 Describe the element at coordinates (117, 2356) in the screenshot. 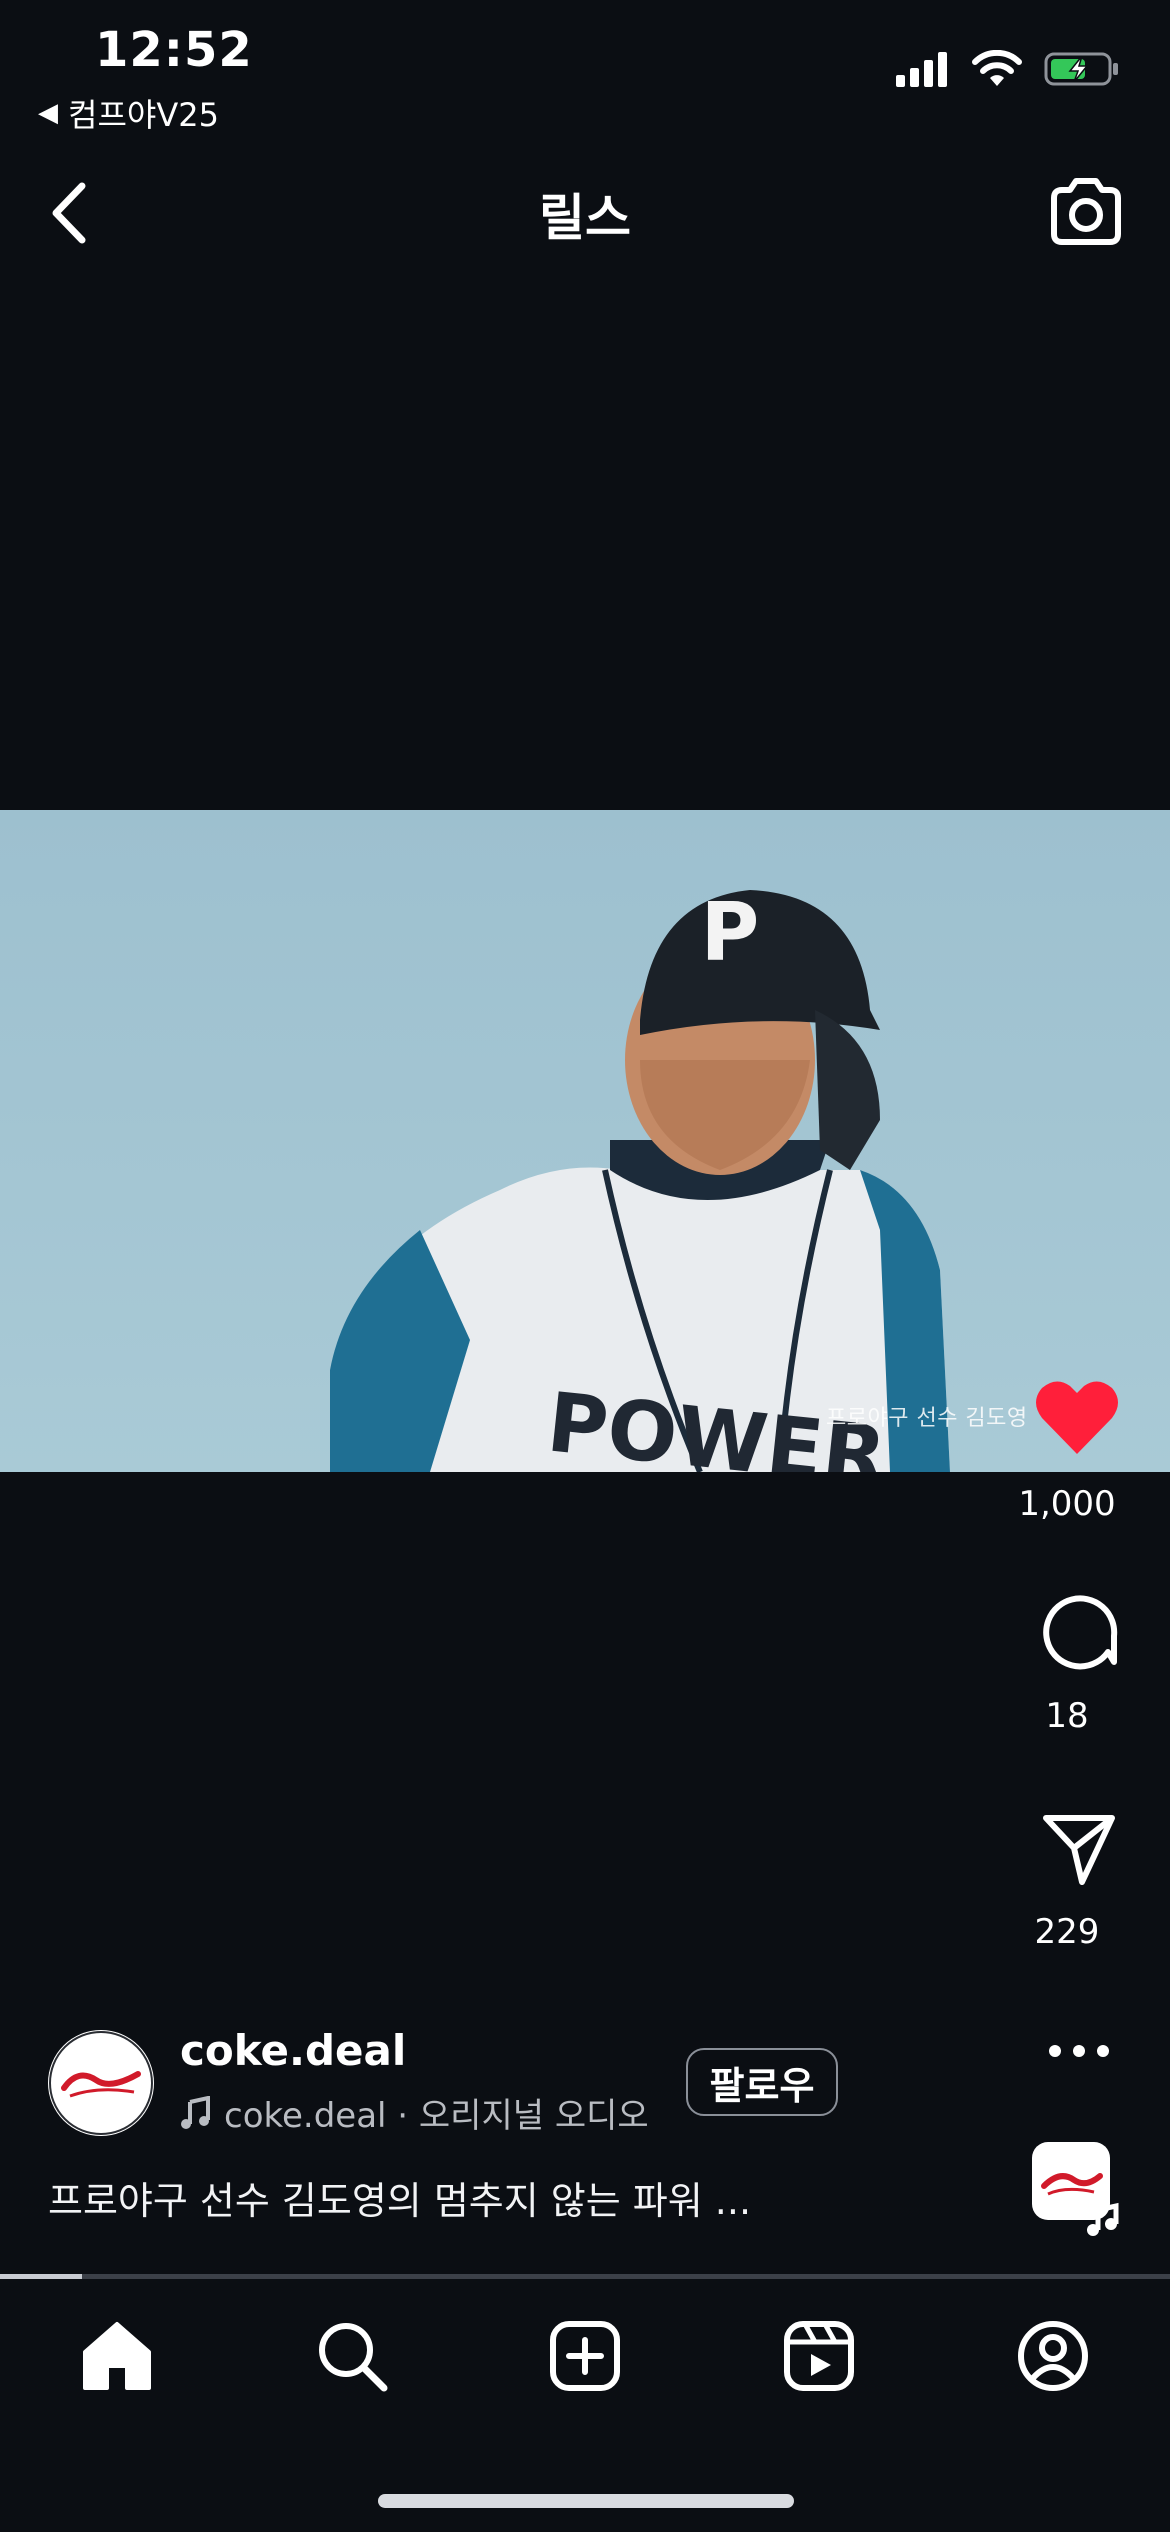

I see `home-icon` at that location.